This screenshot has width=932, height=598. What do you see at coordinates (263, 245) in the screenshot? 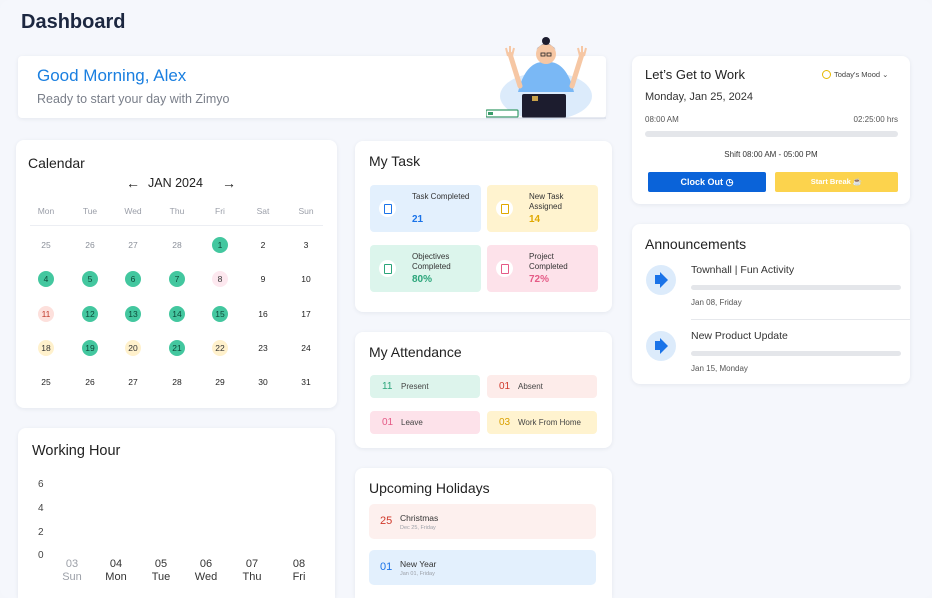
I see `calendar-day: 2` at bounding box center [263, 245].